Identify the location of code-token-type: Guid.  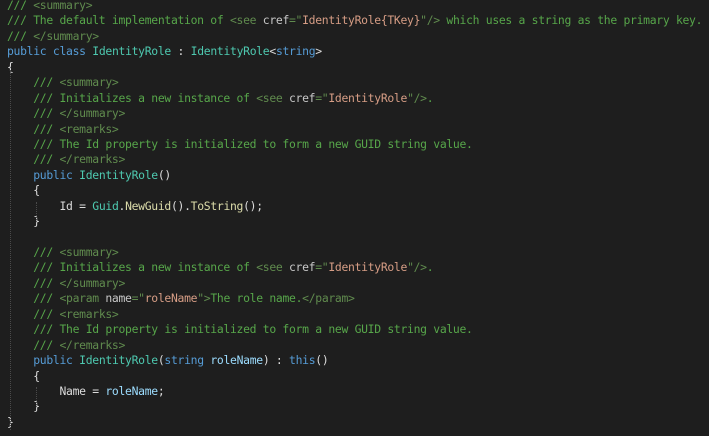
(105, 205).